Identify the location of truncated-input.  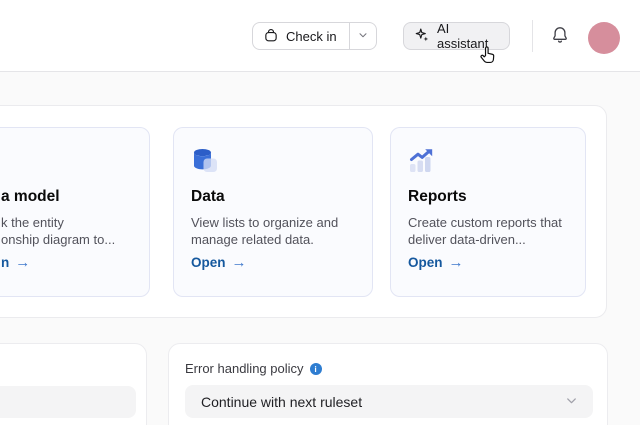
(68, 402).